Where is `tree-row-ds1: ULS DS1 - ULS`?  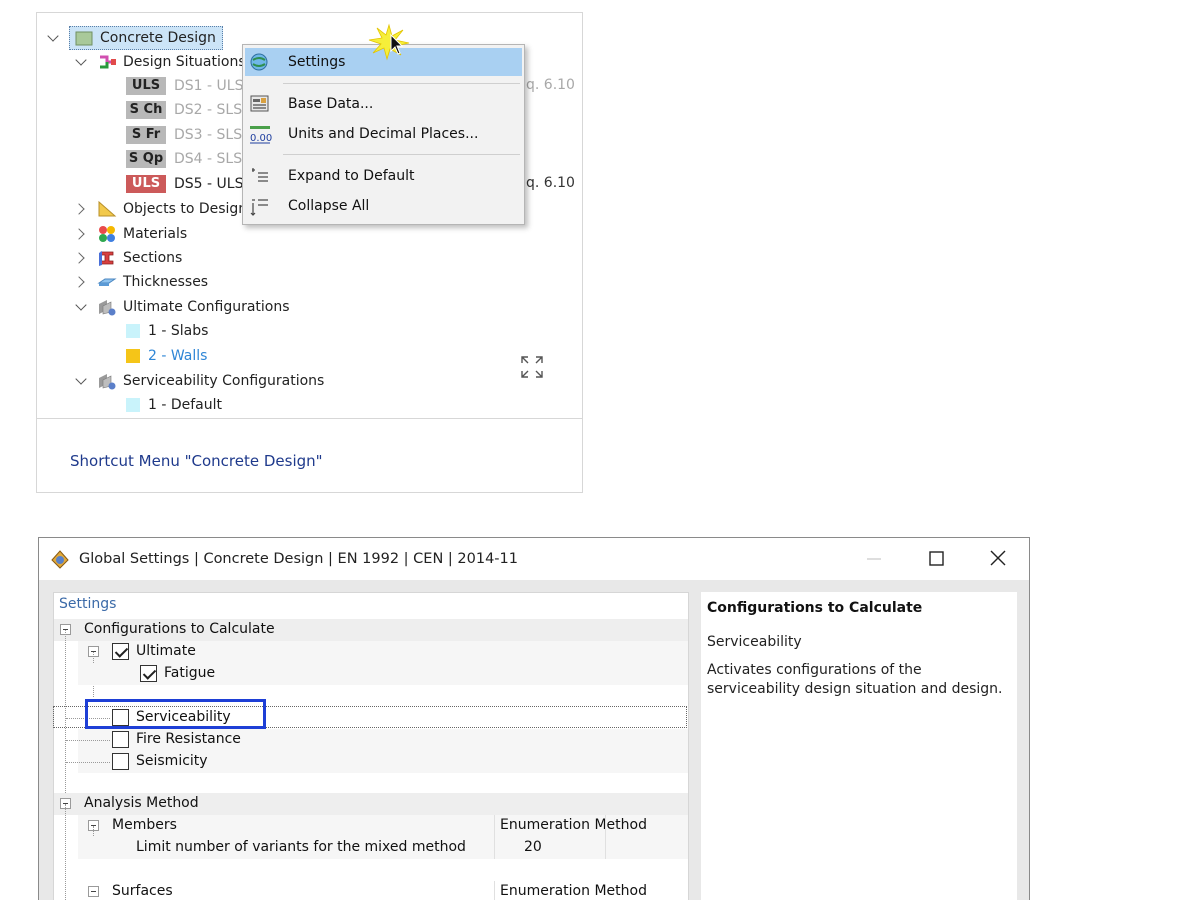 tree-row-ds1: ULS DS1 - ULS is located at coordinates (184, 86).